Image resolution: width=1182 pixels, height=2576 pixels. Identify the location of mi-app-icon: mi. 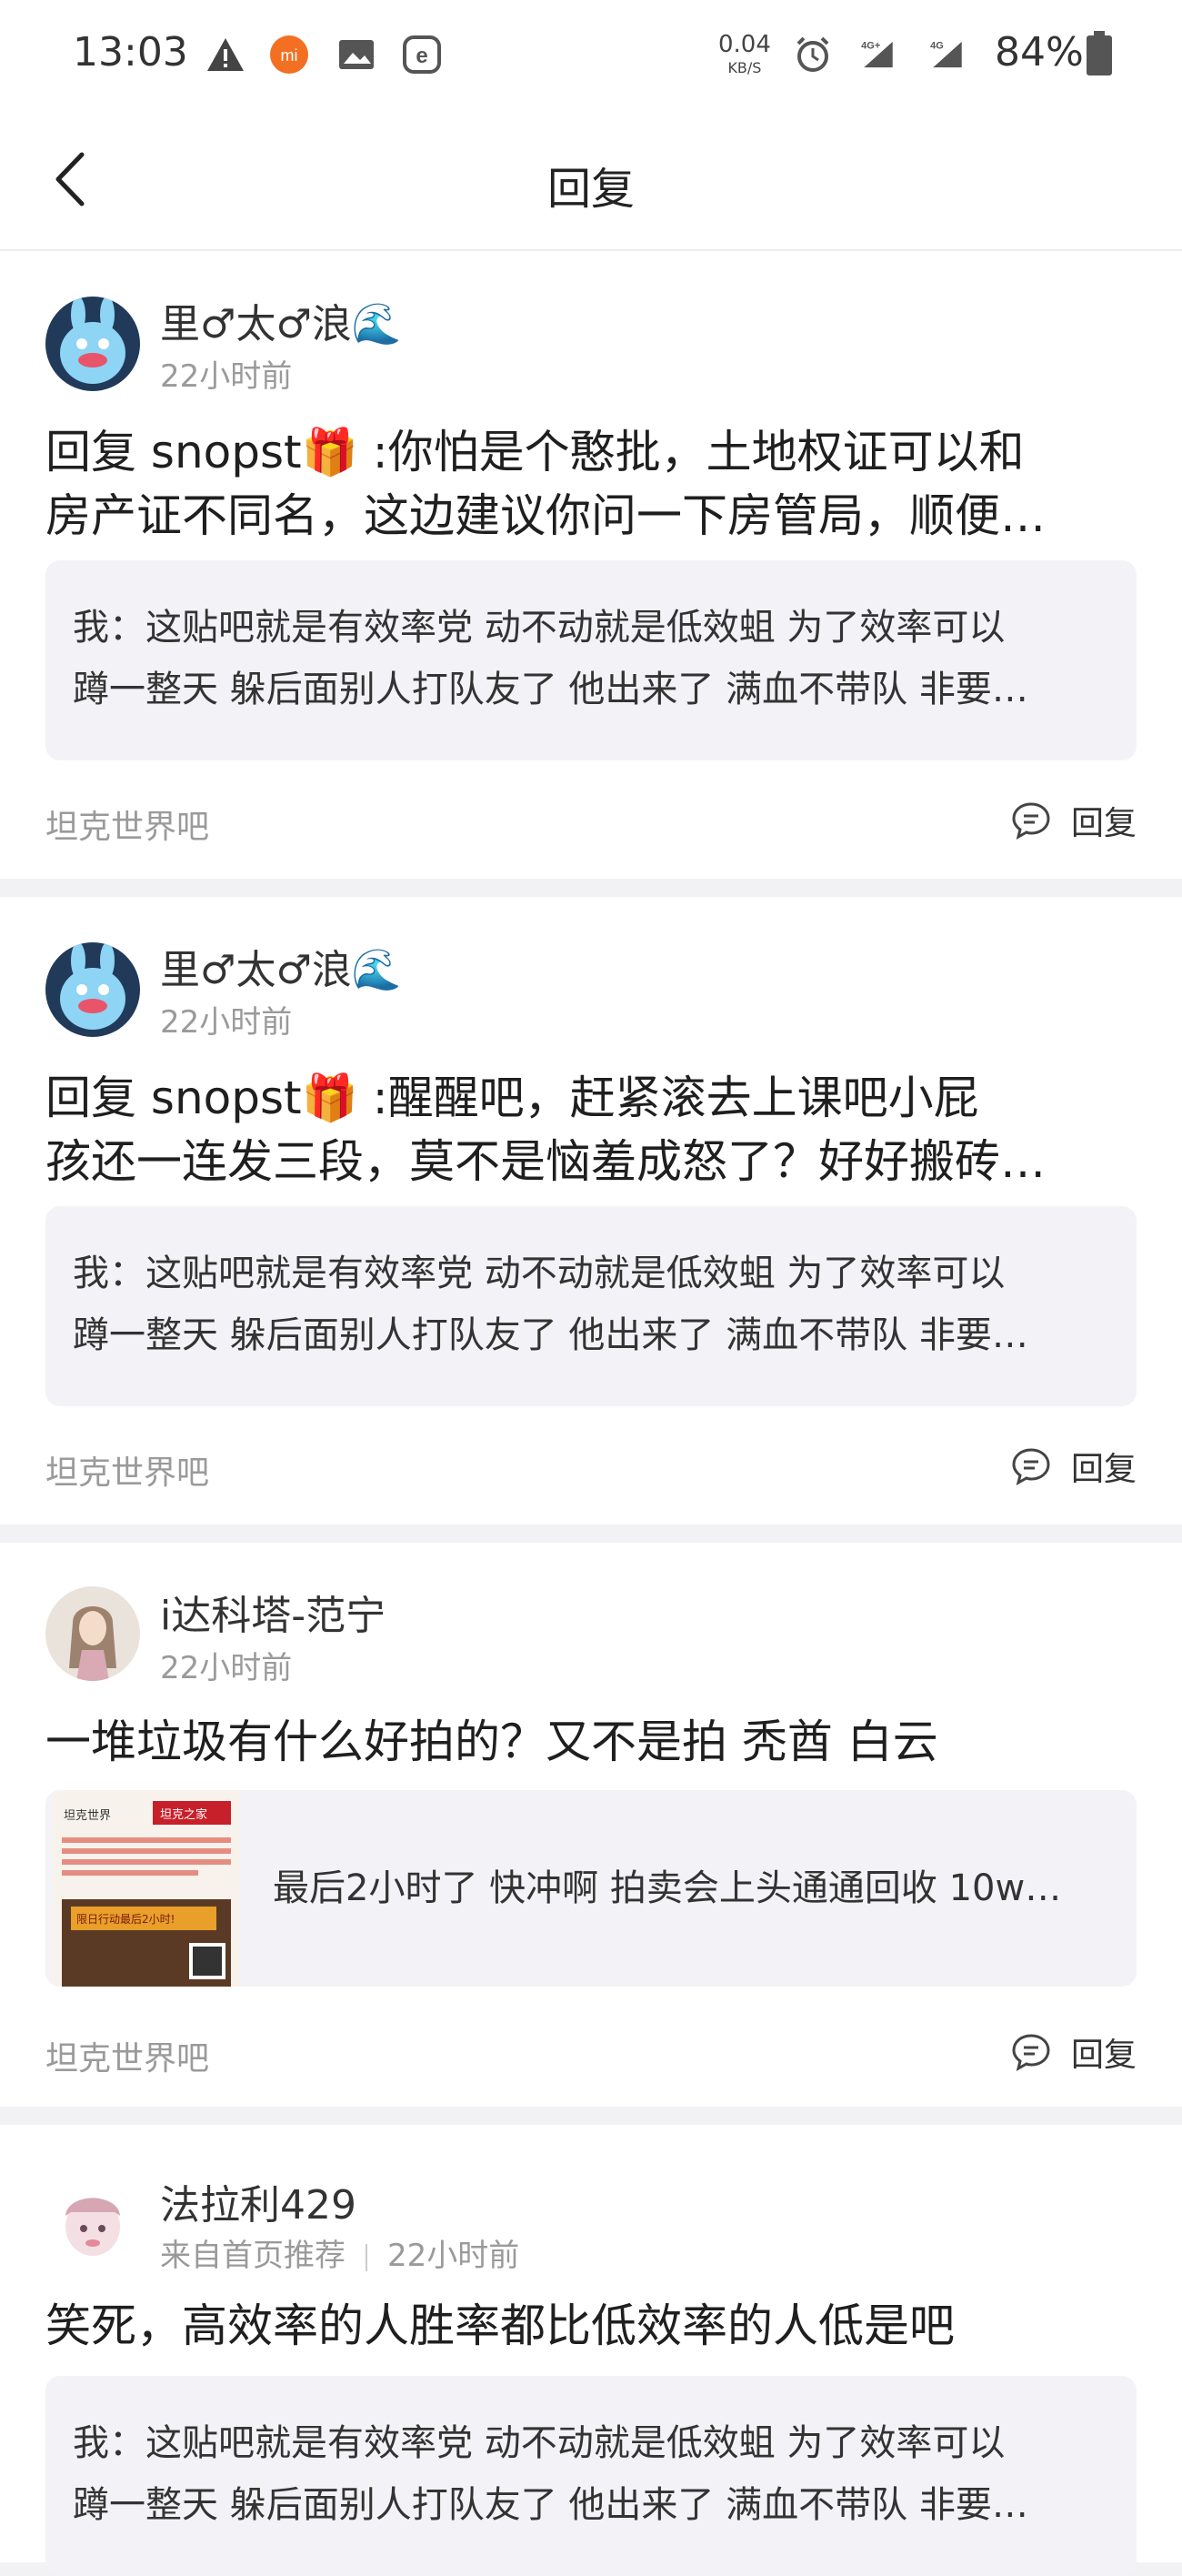
(289, 54).